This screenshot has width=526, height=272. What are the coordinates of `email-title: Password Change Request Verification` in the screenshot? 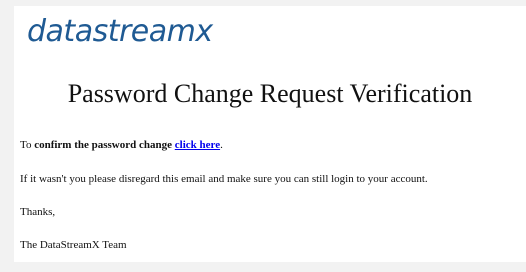 It's located at (270, 93).